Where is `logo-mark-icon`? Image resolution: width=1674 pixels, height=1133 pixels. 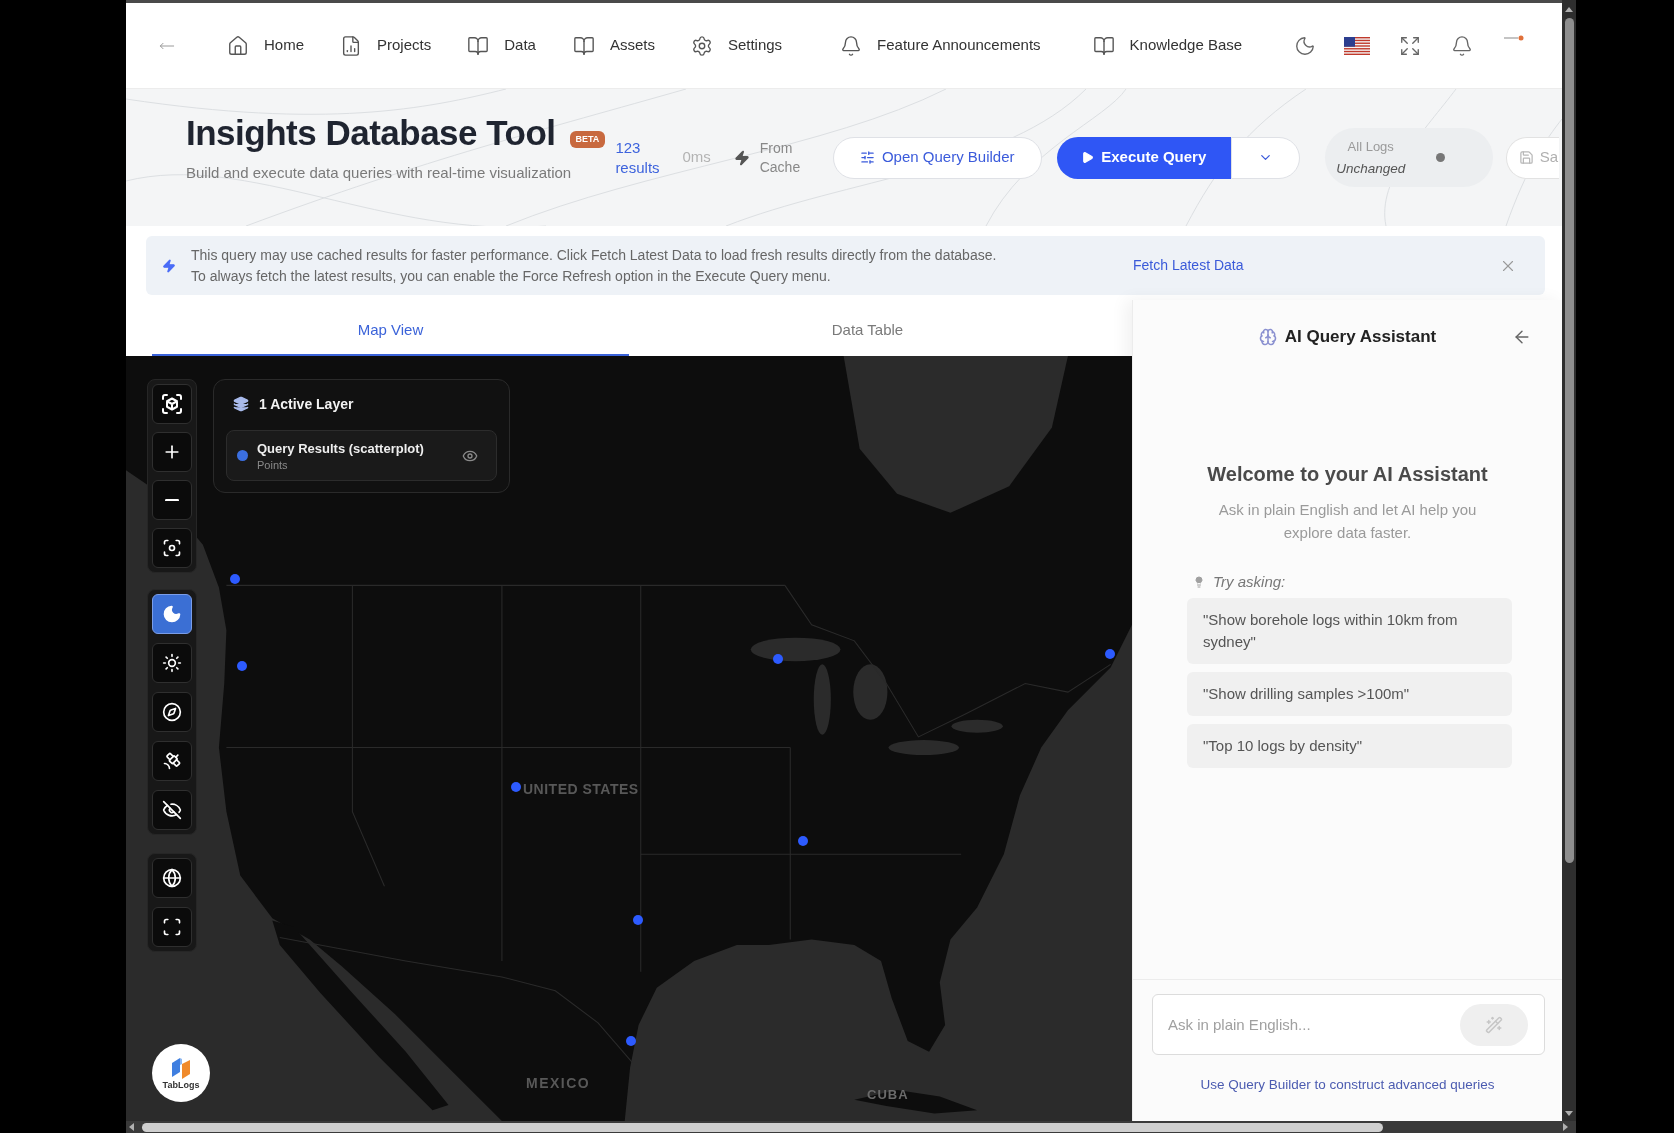
logo-mark-icon is located at coordinates (181, 1068).